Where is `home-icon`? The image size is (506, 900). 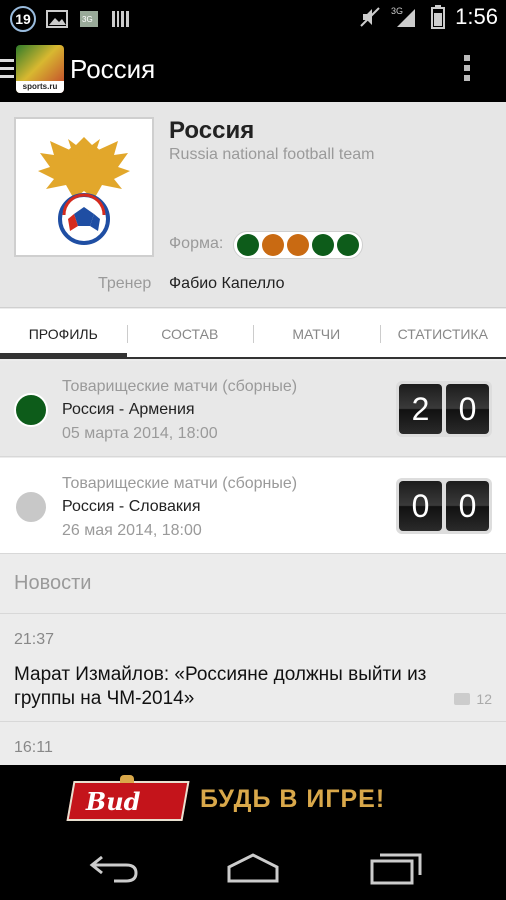
home-icon is located at coordinates (253, 868).